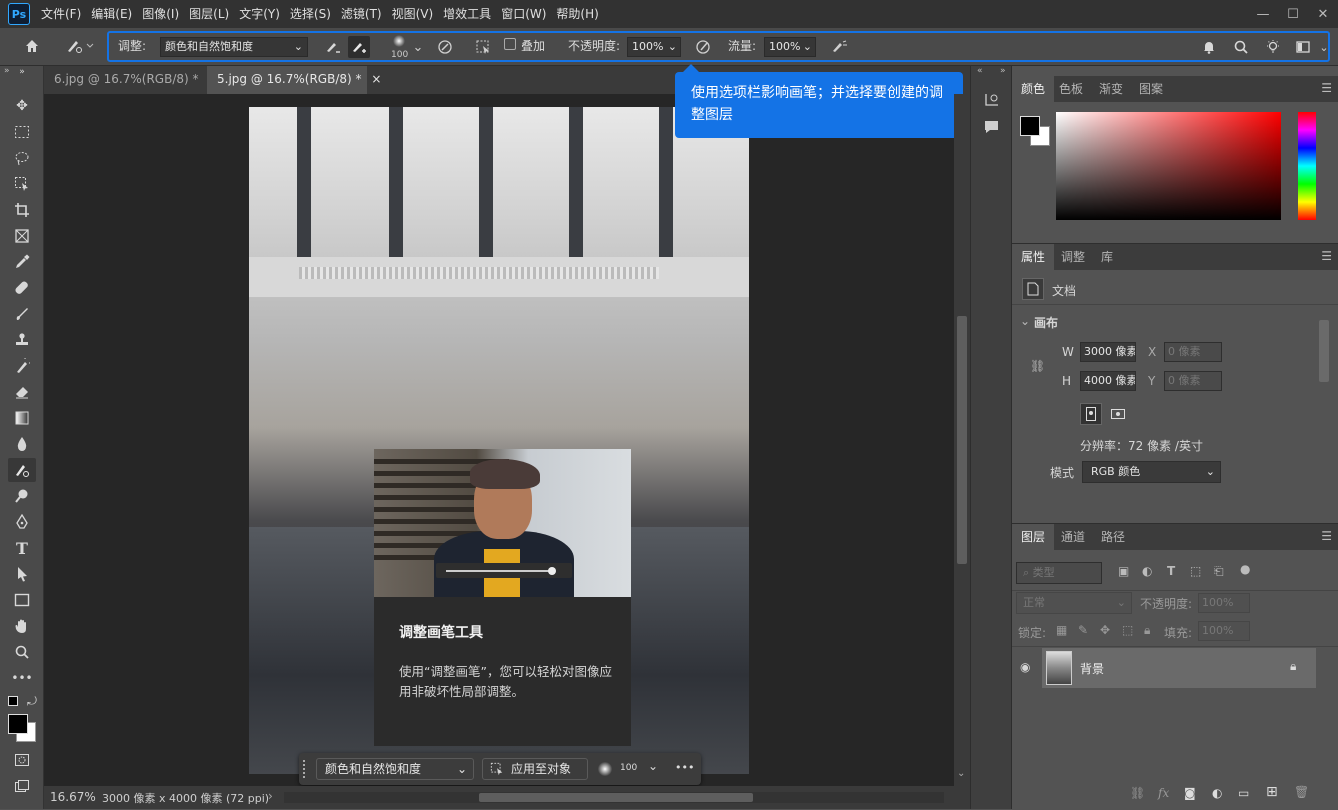  What do you see at coordinates (1193, 381) in the screenshot?
I see `y-input: 0 像素` at bounding box center [1193, 381].